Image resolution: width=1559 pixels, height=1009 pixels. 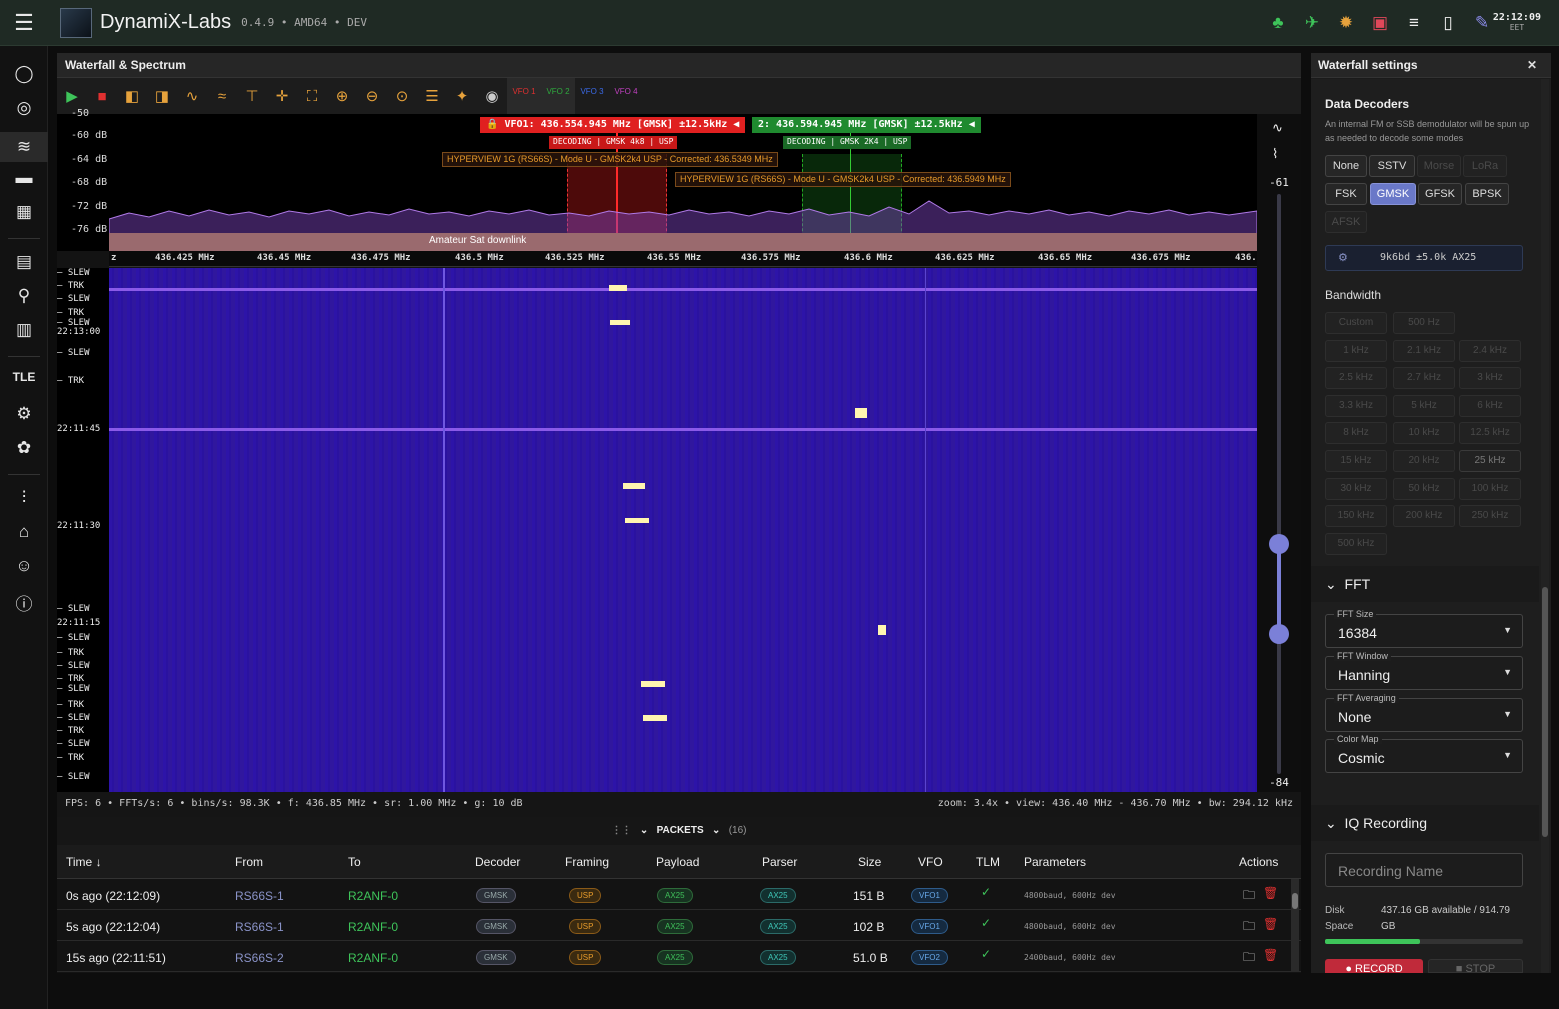 What do you see at coordinates (402, 96) in the screenshot?
I see `zoom-reset-icon: ⊙` at bounding box center [402, 96].